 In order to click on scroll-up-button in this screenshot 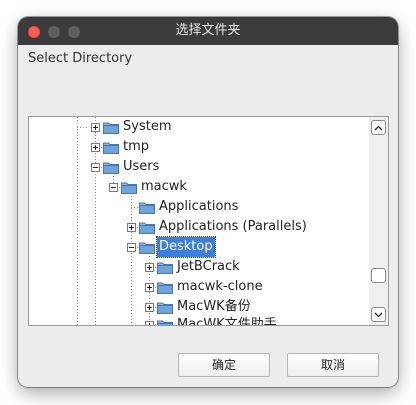, I will do `click(378, 127)`.